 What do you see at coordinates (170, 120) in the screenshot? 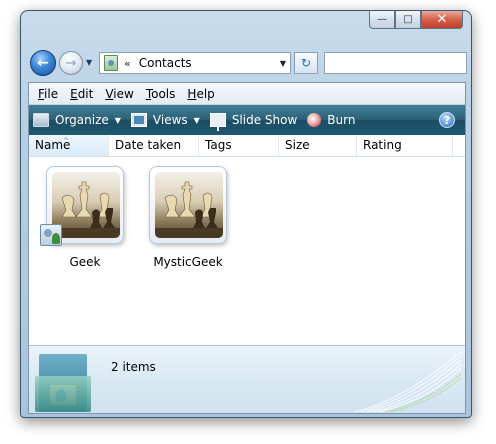
I see `views-label: Views` at bounding box center [170, 120].